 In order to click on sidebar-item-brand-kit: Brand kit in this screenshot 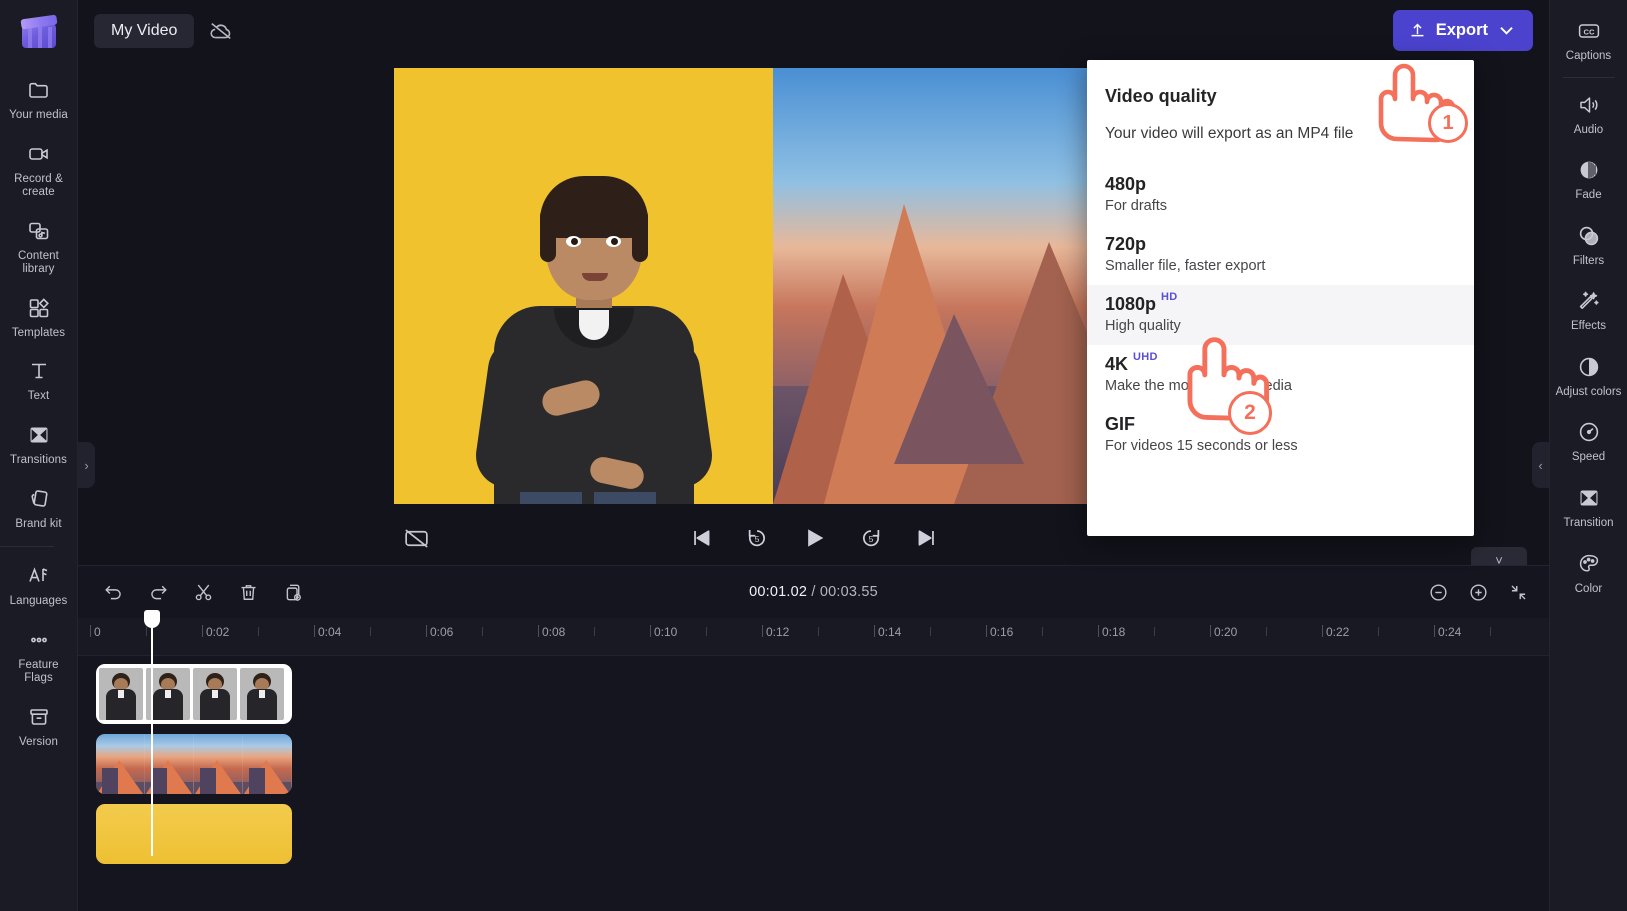, I will do `click(38, 509)`.